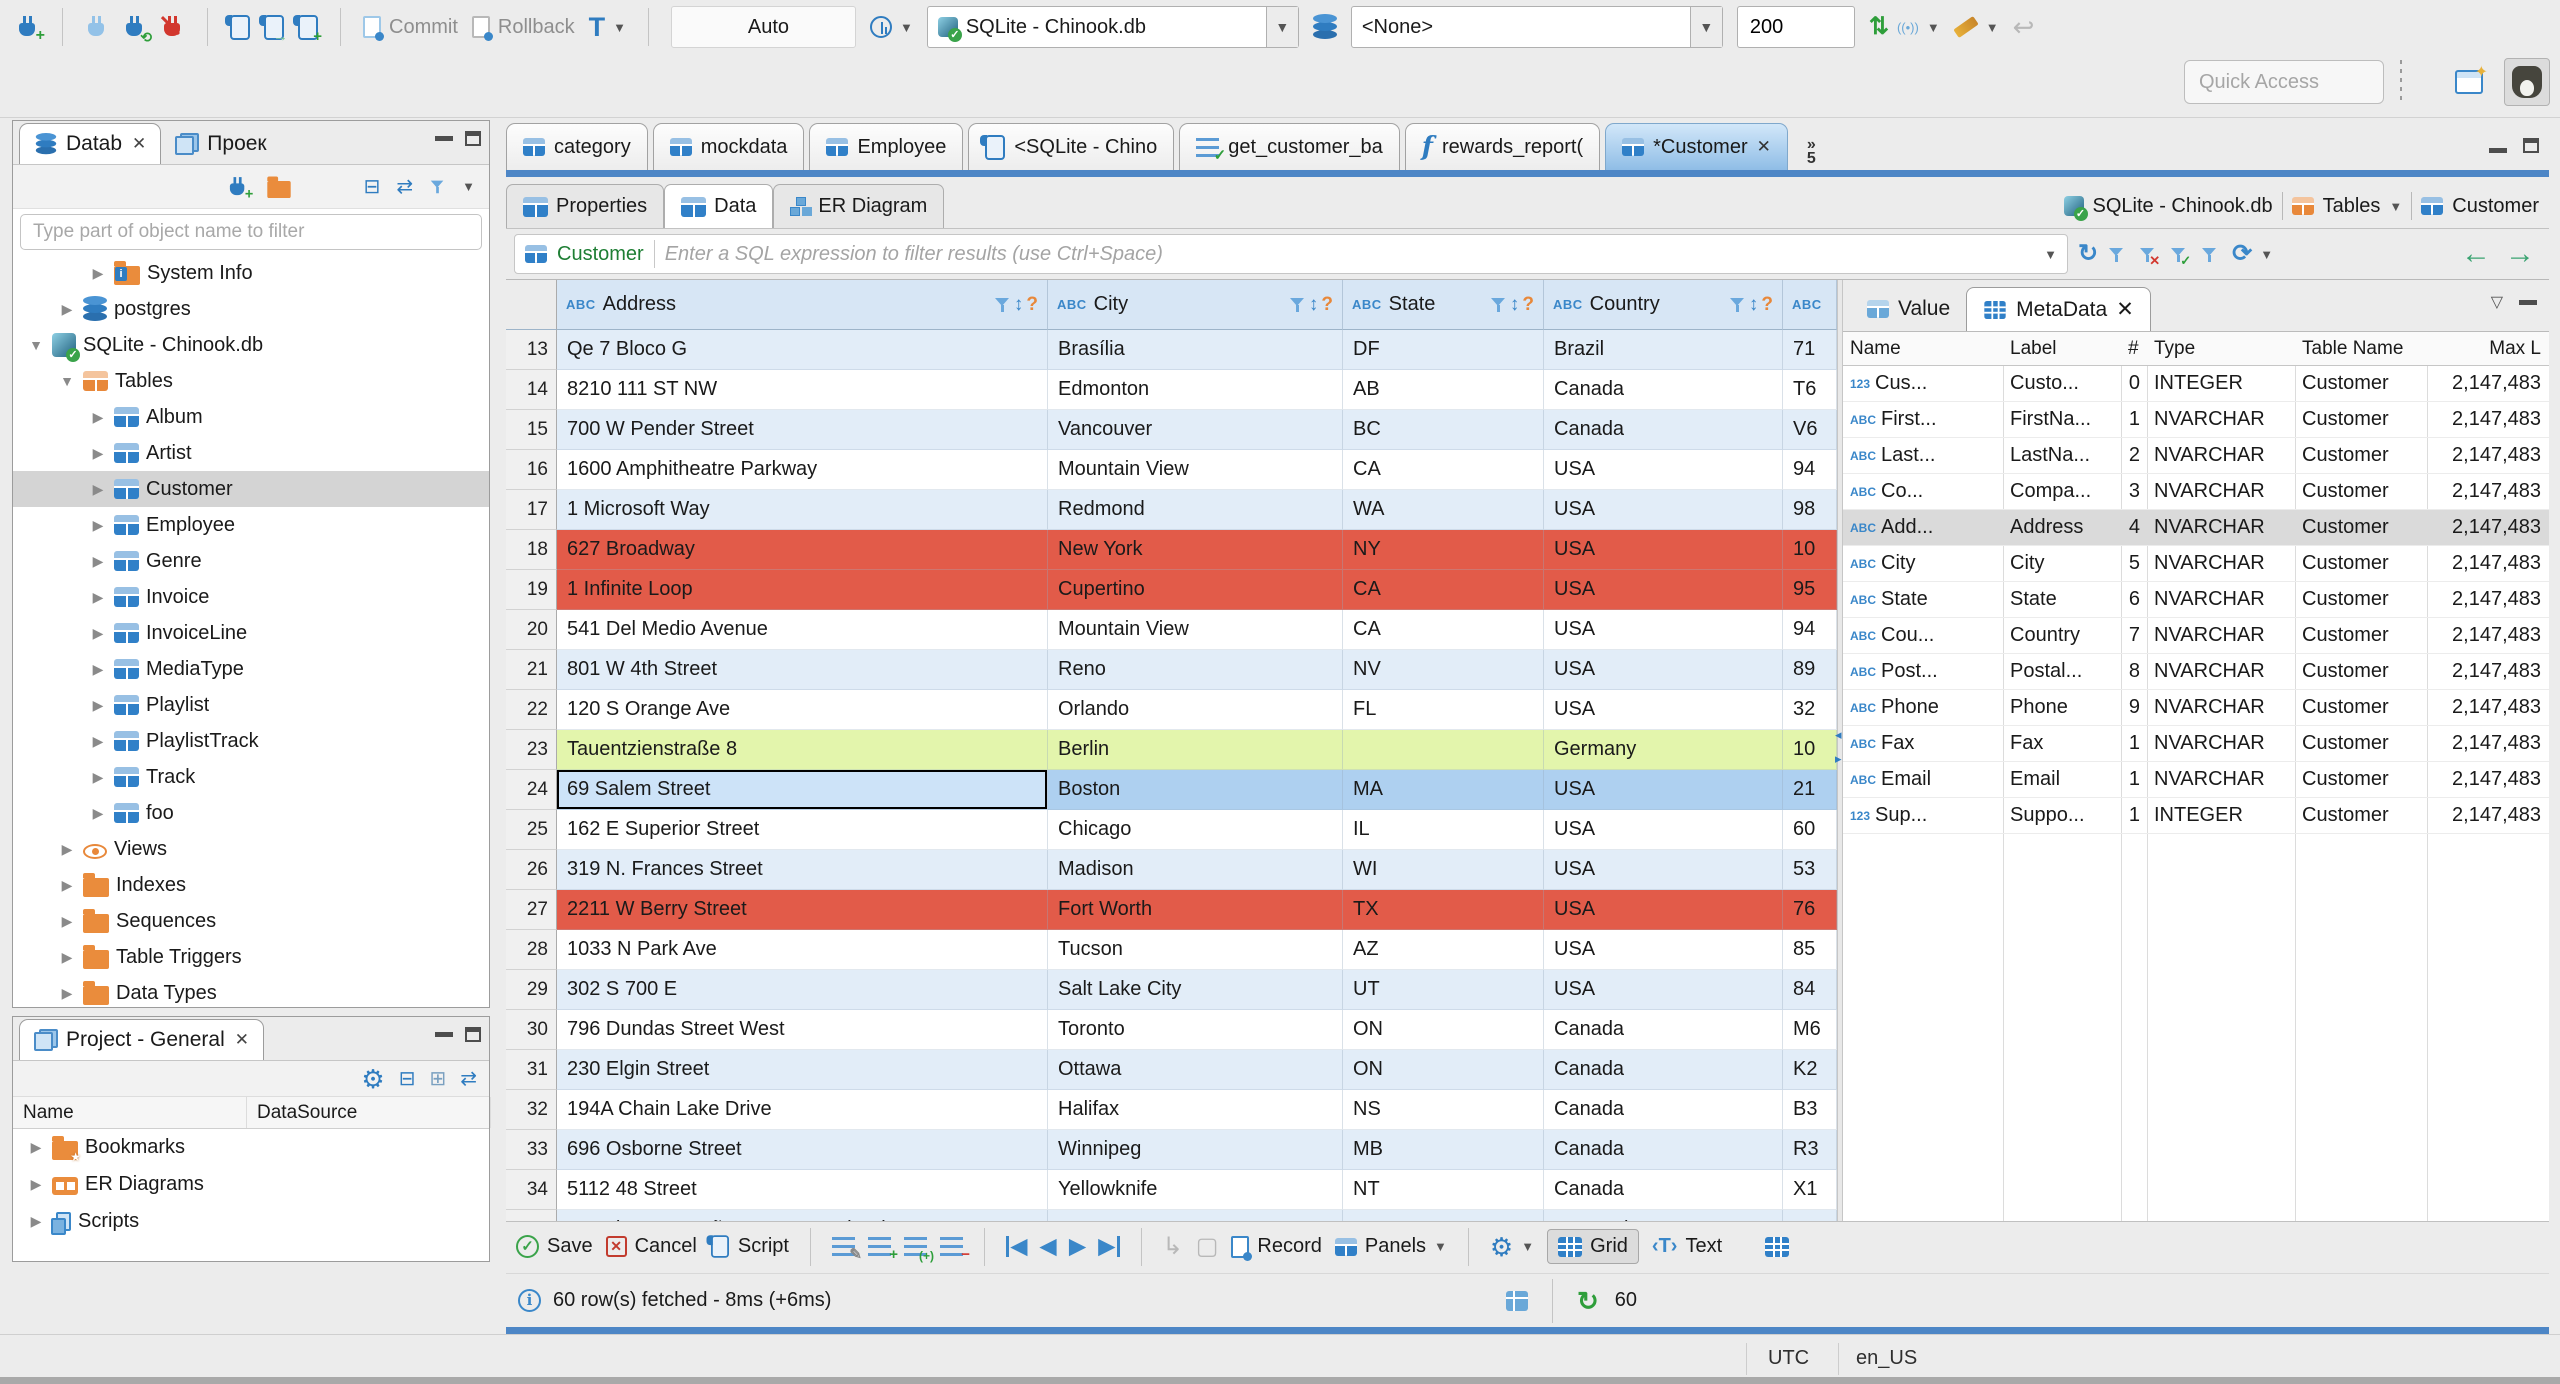 Image resolution: width=2560 pixels, height=1384 pixels. I want to click on cell-state: AZ, so click(1443, 950).